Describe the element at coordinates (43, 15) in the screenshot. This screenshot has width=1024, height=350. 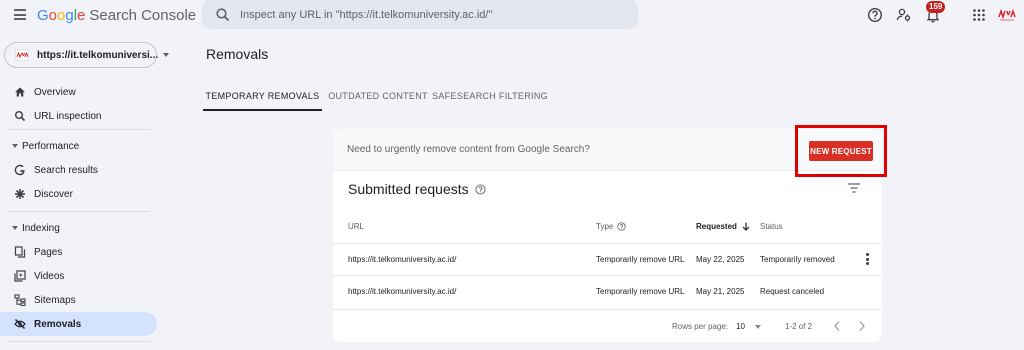
I see `logo-letter: G` at that location.